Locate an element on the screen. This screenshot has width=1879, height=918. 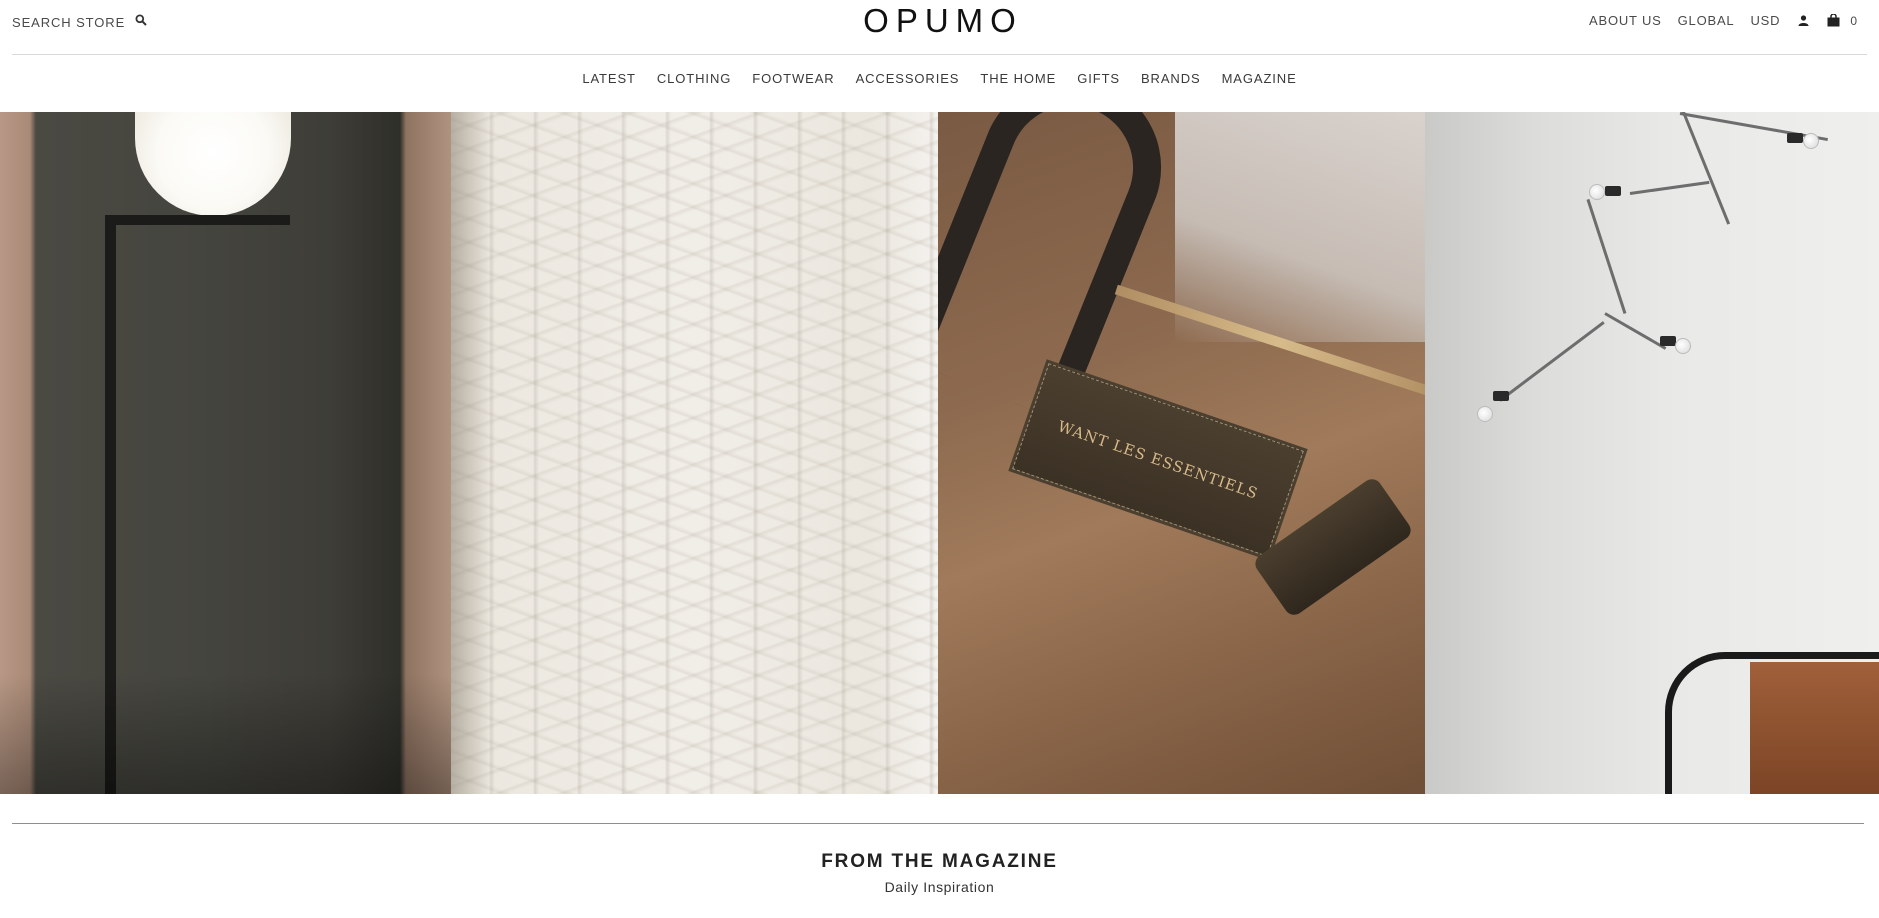
about-us-link: ABOUT US is located at coordinates (1625, 20).